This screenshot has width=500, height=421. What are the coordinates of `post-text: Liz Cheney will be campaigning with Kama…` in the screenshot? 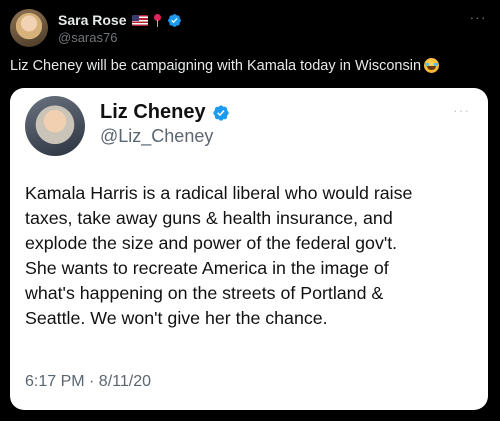 It's located at (225, 66).